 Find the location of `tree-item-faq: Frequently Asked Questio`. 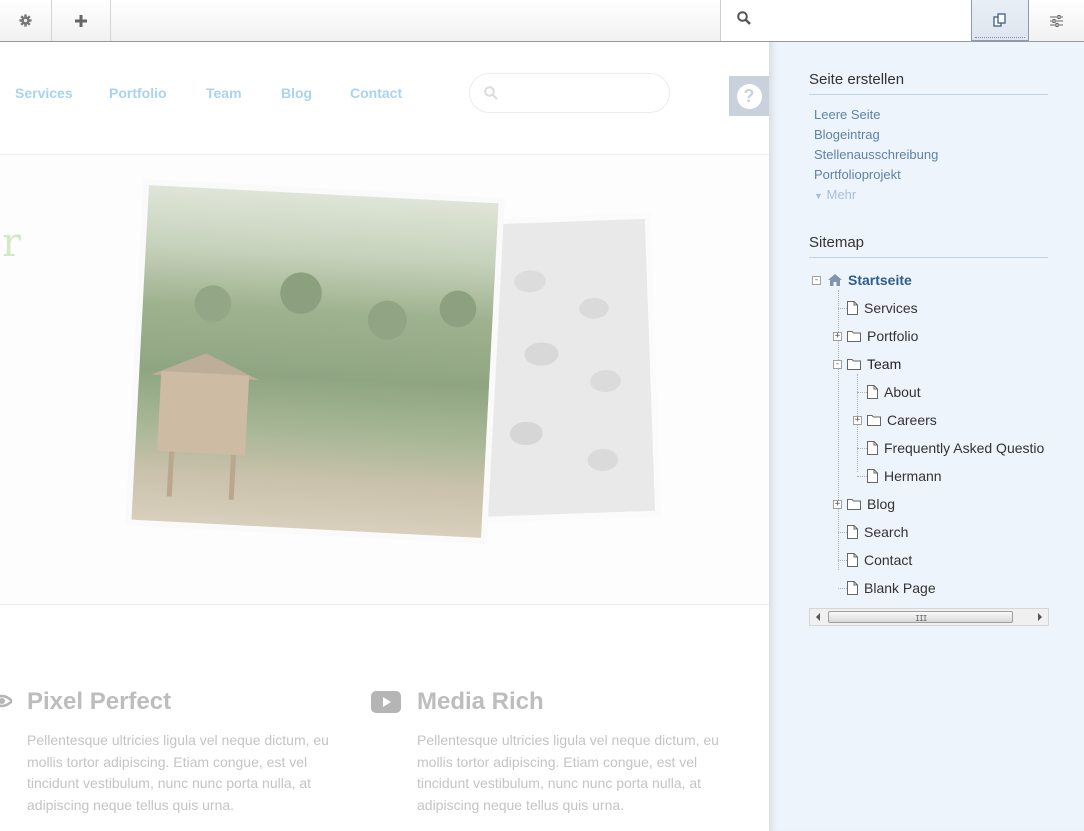

tree-item-faq: Frequently Asked Questio is located at coordinates (955, 448).